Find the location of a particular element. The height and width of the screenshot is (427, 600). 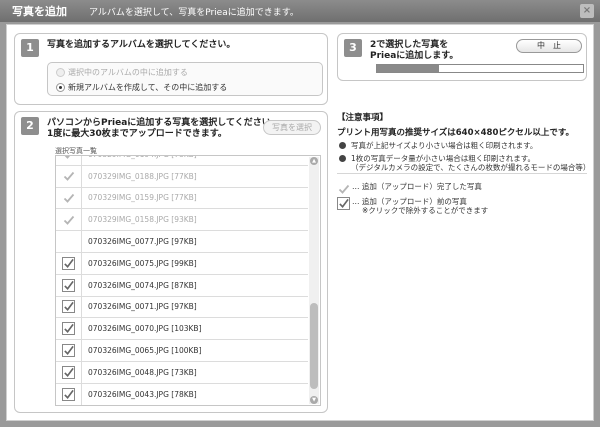

photo-row: 070329IMG_0158.JPG [93KB] is located at coordinates (182, 220).